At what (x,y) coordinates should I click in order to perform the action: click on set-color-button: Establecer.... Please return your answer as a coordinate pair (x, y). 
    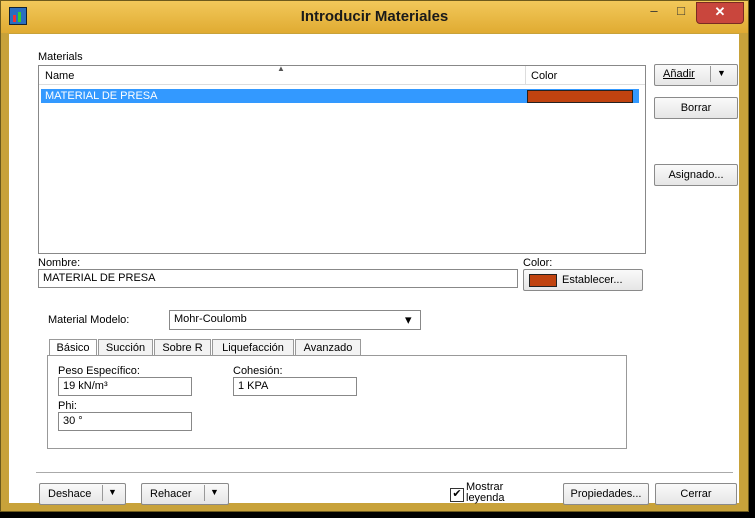
    Looking at the image, I should click on (583, 280).